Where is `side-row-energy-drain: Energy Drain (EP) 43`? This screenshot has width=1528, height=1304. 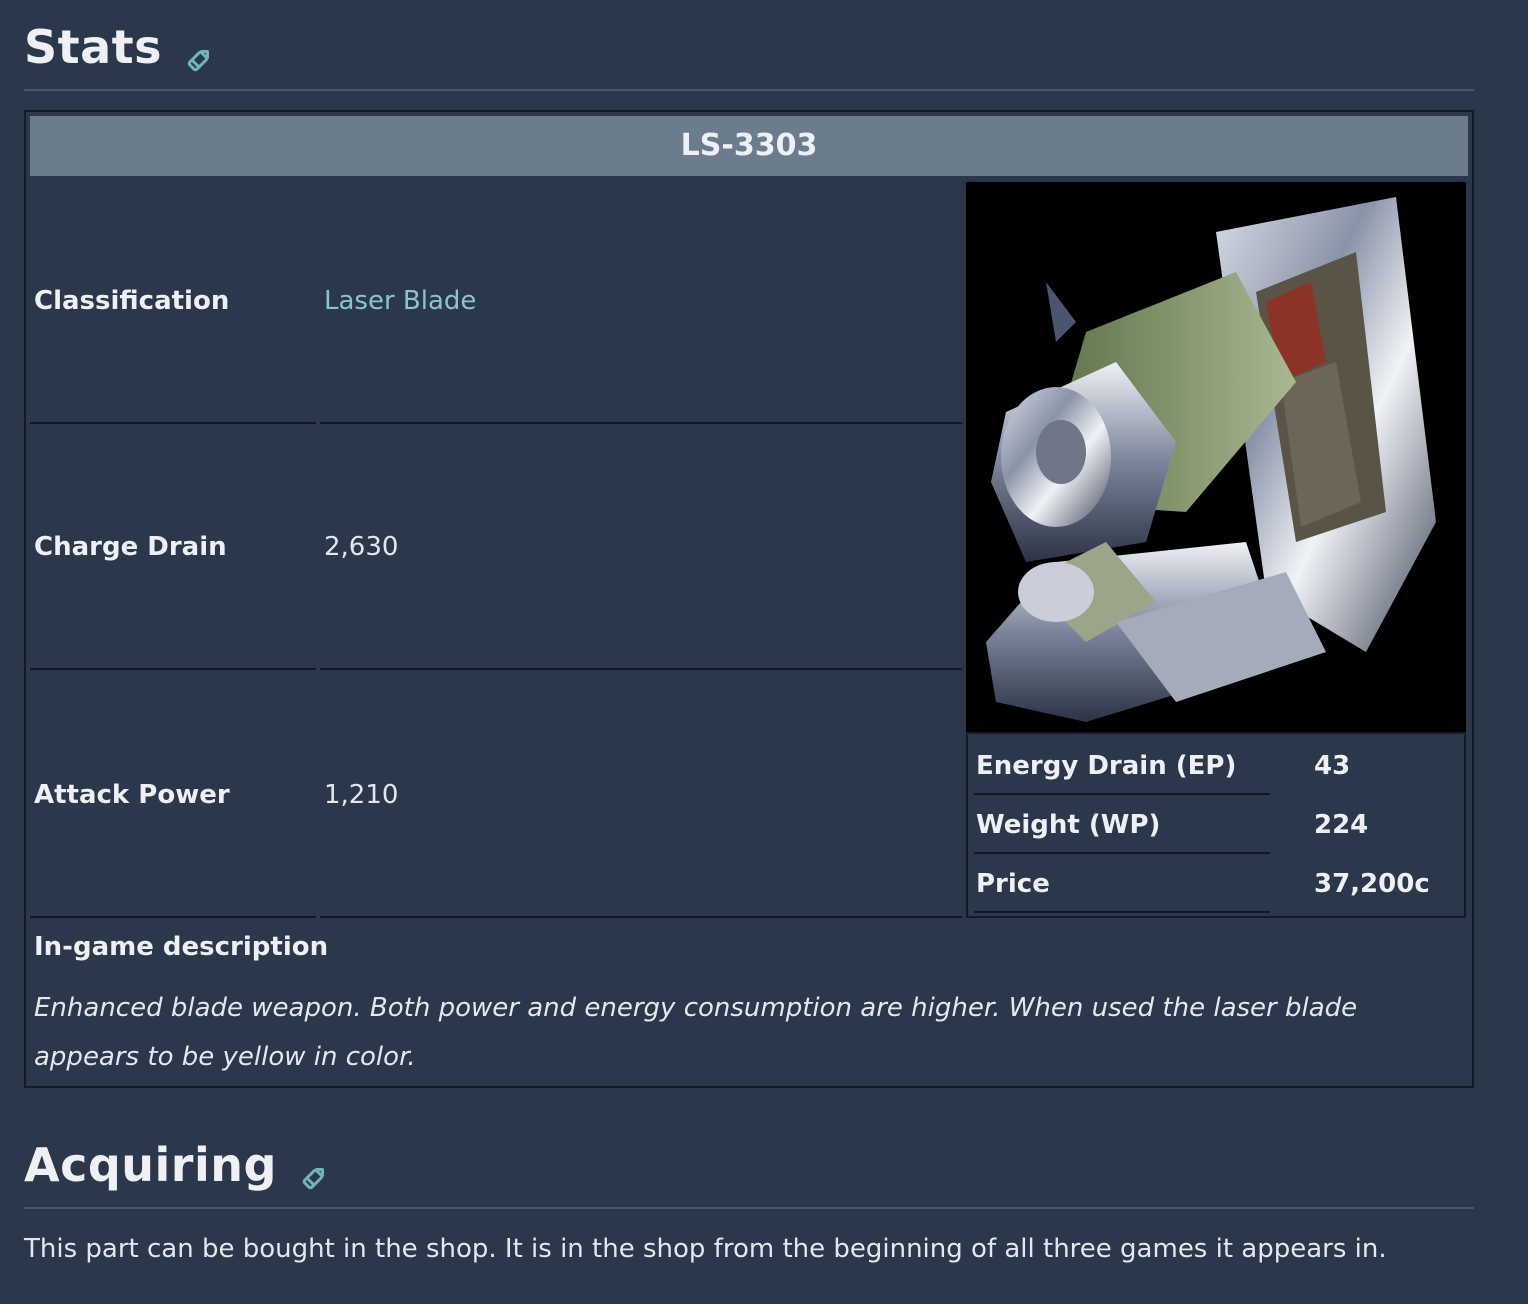 side-row-energy-drain: Energy Drain (EP) 43 is located at coordinates (1216, 765).